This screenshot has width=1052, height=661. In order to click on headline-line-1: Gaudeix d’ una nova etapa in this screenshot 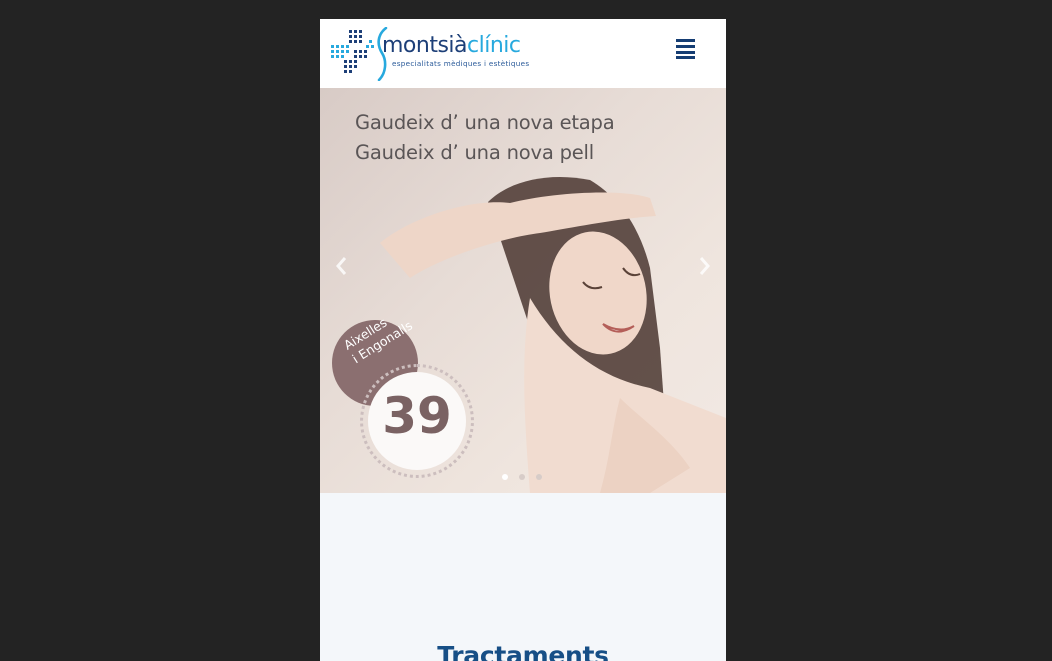, I will do `click(485, 122)`.